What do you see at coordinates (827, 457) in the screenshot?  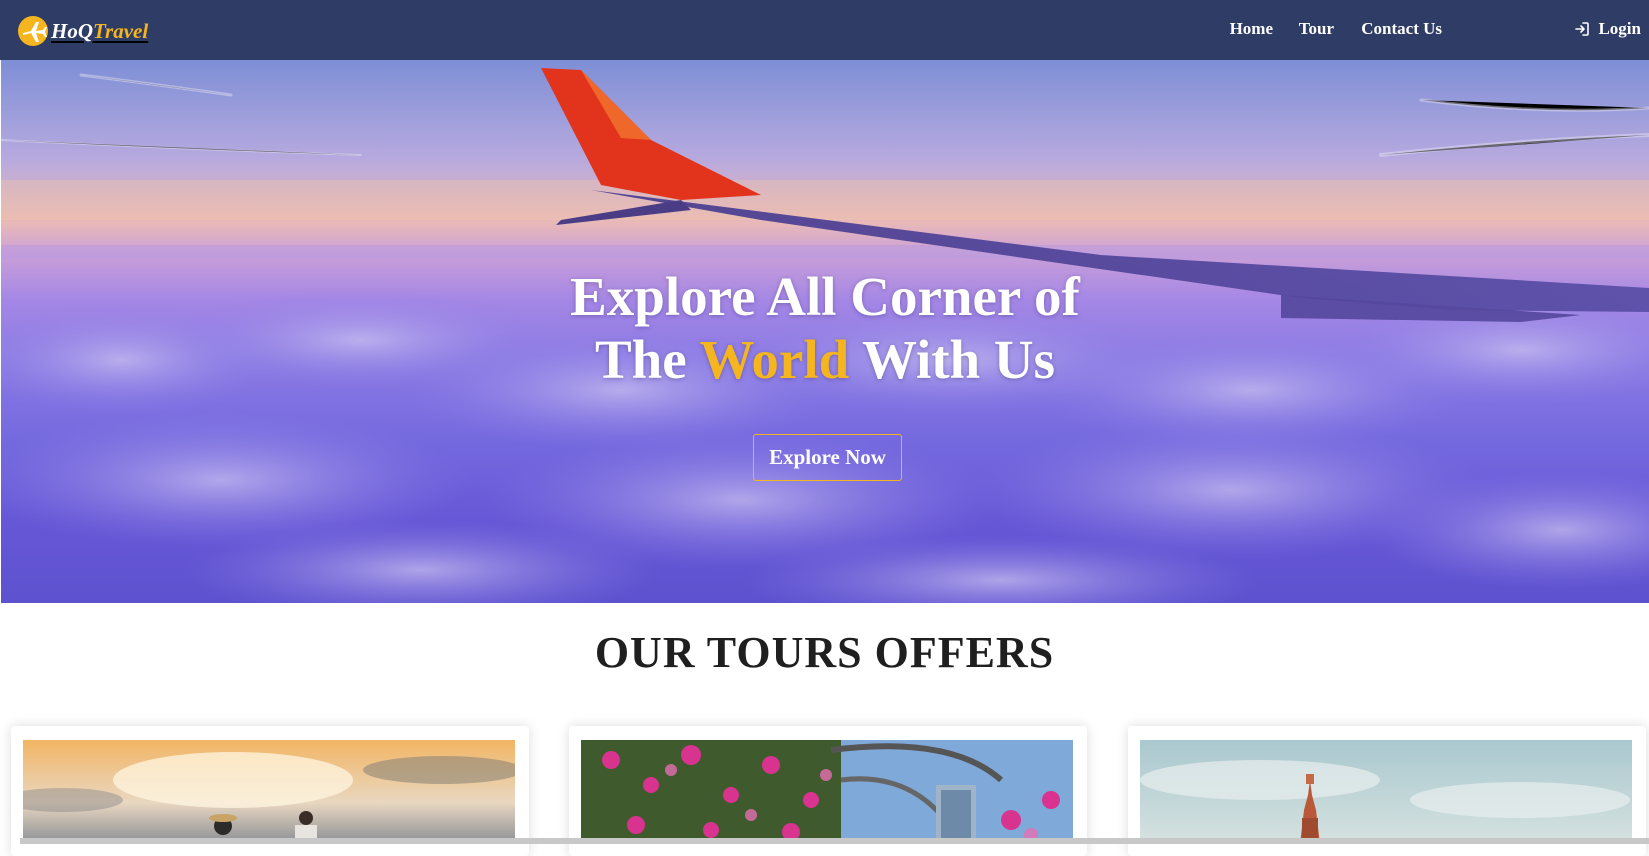 I see `explore-now-button: Explore Now` at bounding box center [827, 457].